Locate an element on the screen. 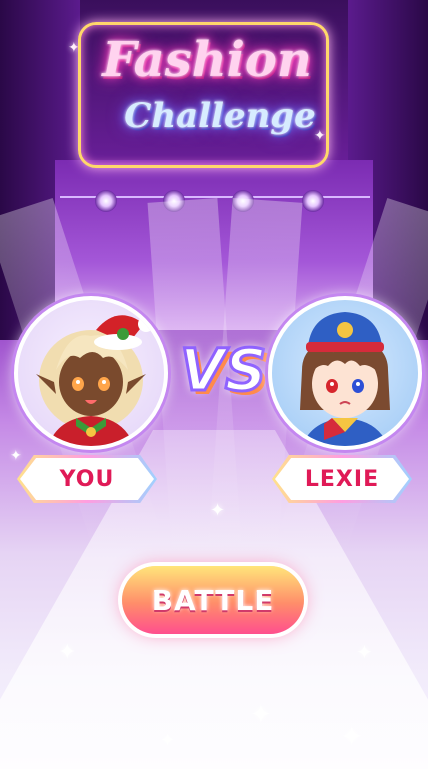  vs-emblem: VS is located at coordinates (224, 375).